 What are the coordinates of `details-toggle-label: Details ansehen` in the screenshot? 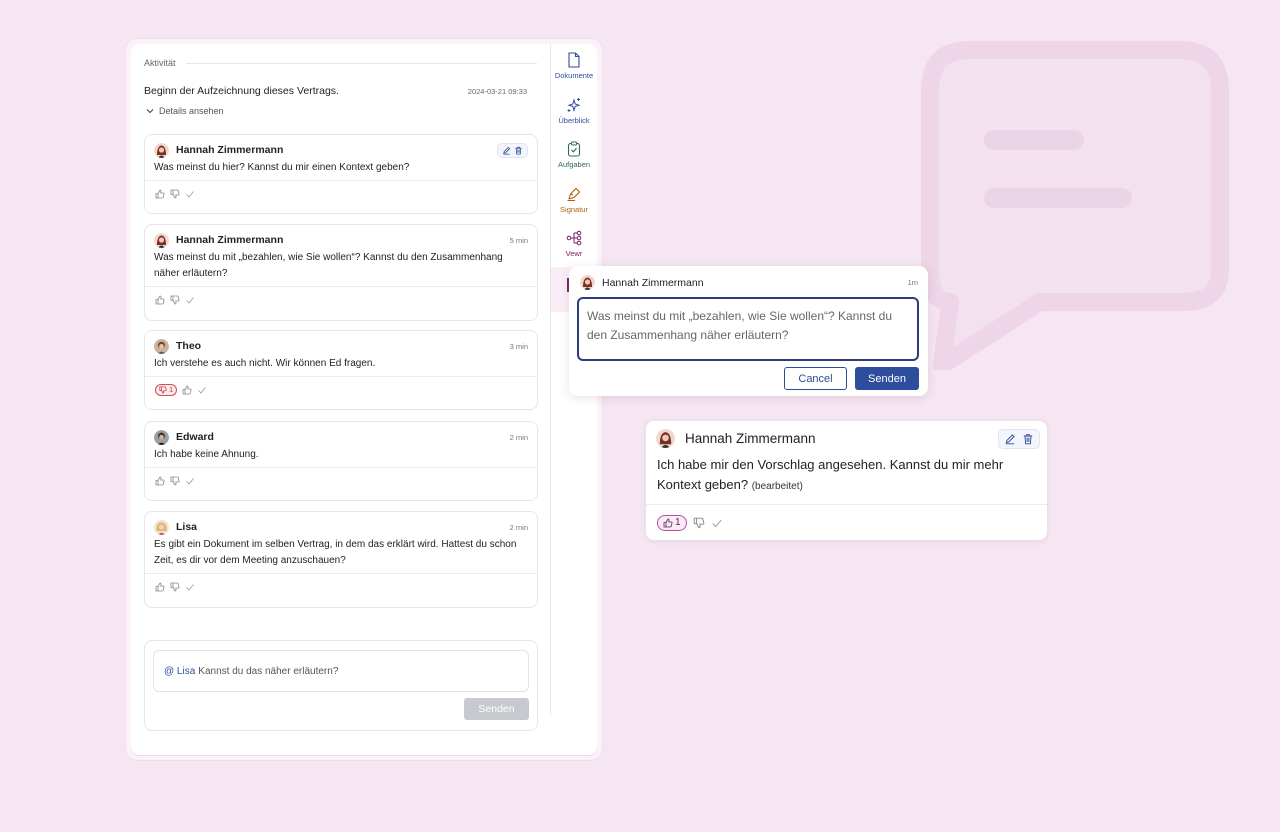 It's located at (191, 111).